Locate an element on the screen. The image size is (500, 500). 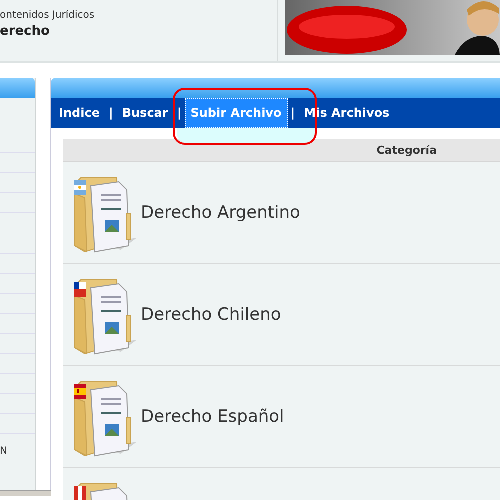
category-link: Derecho Español is located at coordinates (212, 416).